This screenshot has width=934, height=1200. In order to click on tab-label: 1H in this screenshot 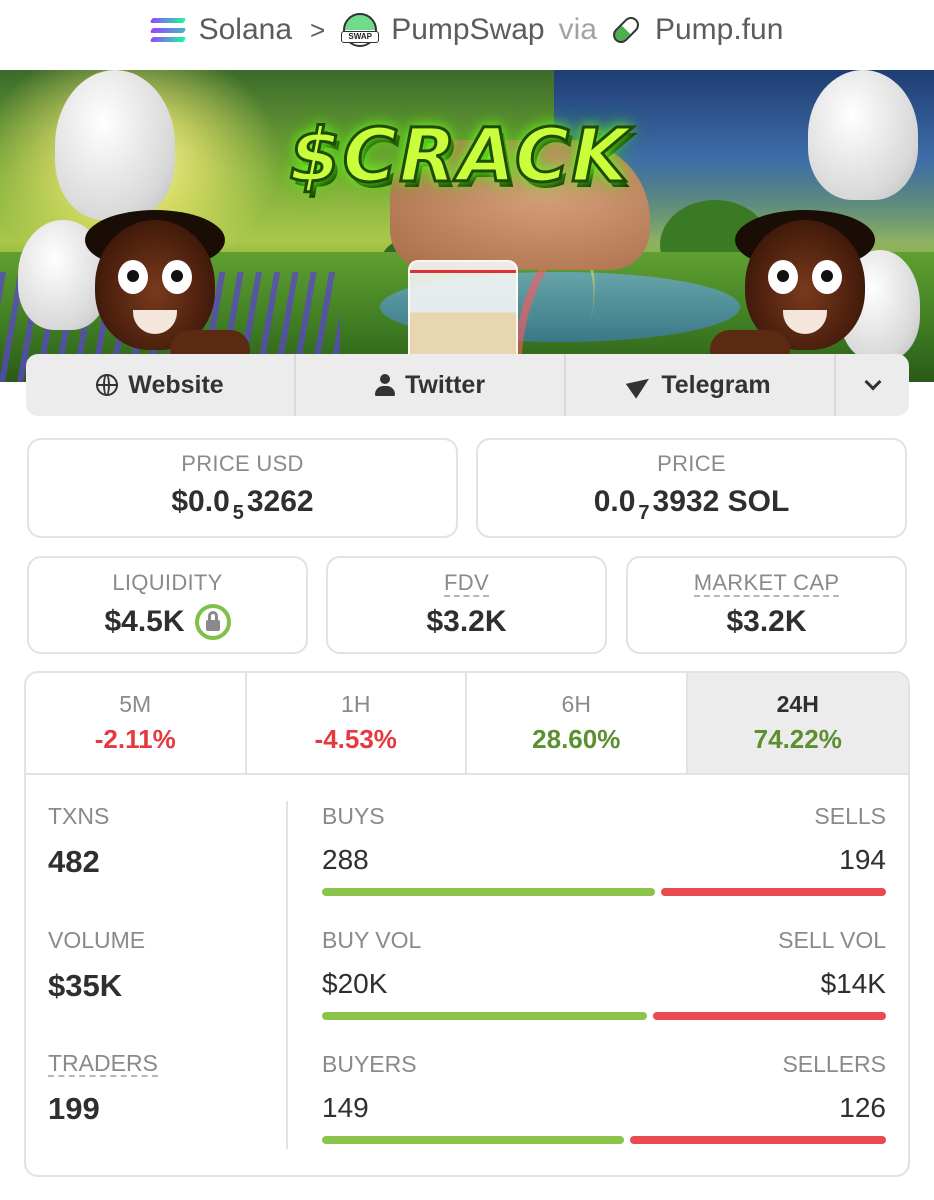, I will do `click(356, 704)`.